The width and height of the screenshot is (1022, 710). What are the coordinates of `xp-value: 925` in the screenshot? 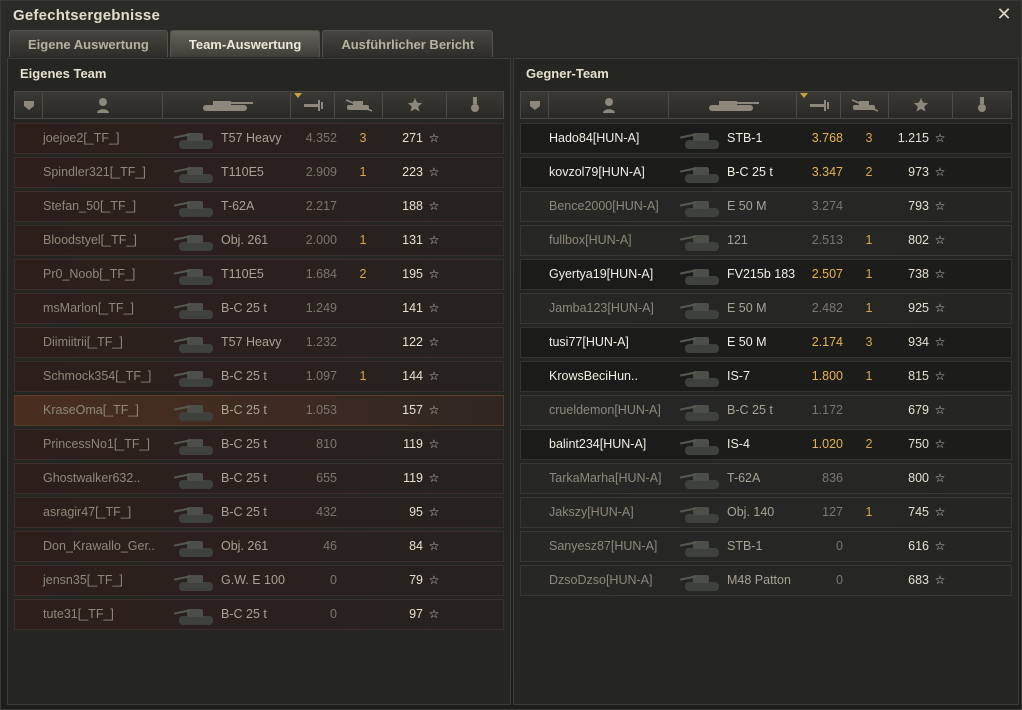 It's located at (918, 308).